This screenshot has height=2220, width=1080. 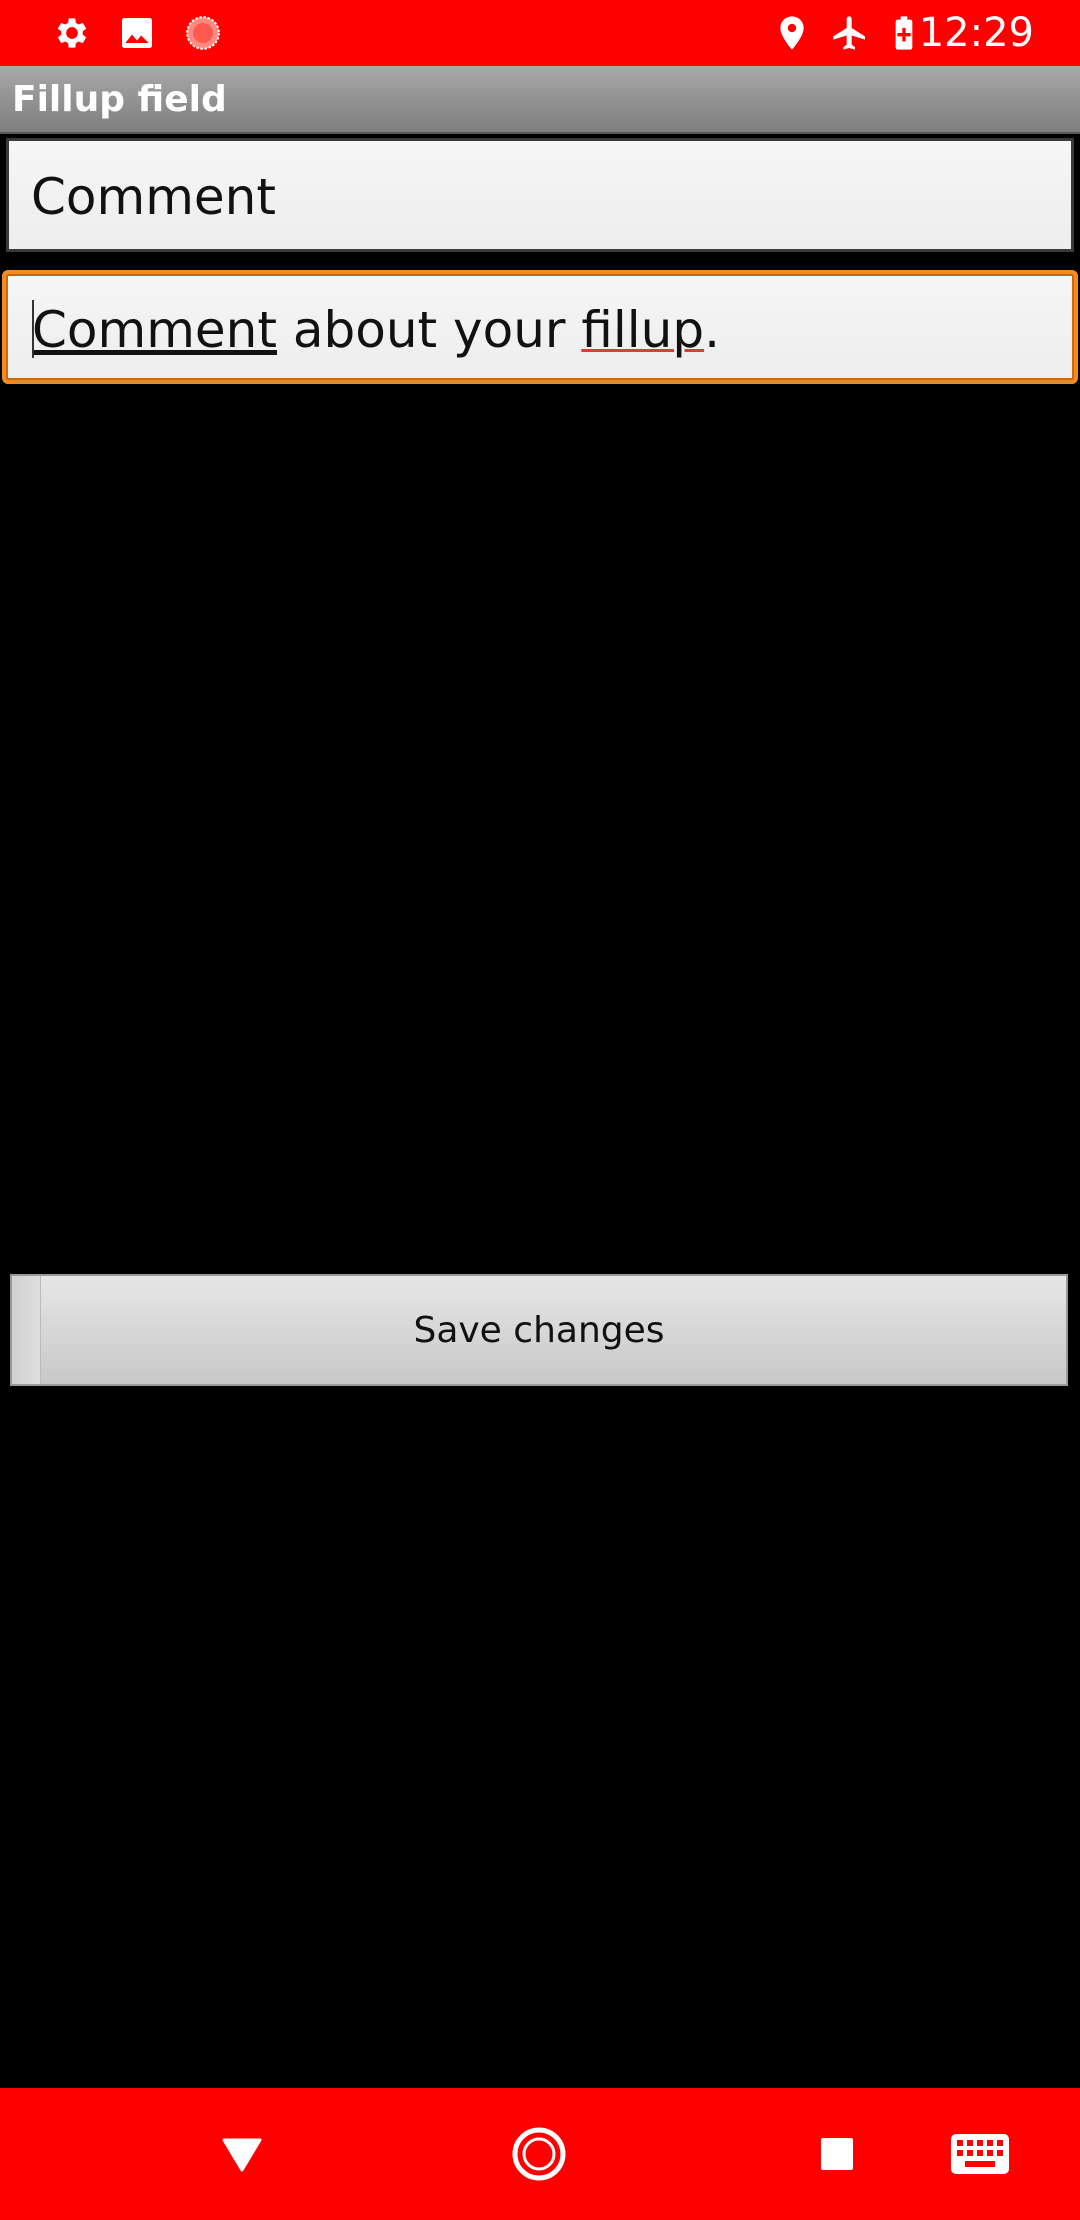 I want to click on home-icon, so click(x=539, y=2154).